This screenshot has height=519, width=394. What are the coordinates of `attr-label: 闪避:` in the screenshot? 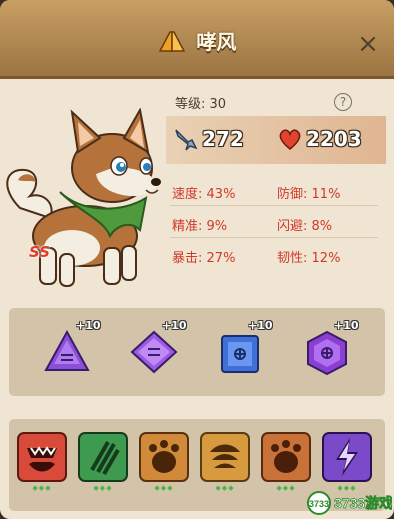 It's located at (292, 226).